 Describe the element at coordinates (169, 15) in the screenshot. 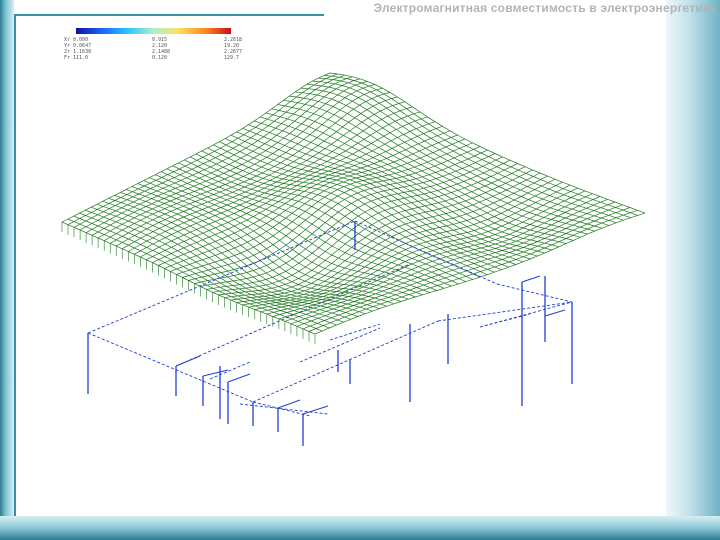

I see `slide-frame-top-line` at that location.